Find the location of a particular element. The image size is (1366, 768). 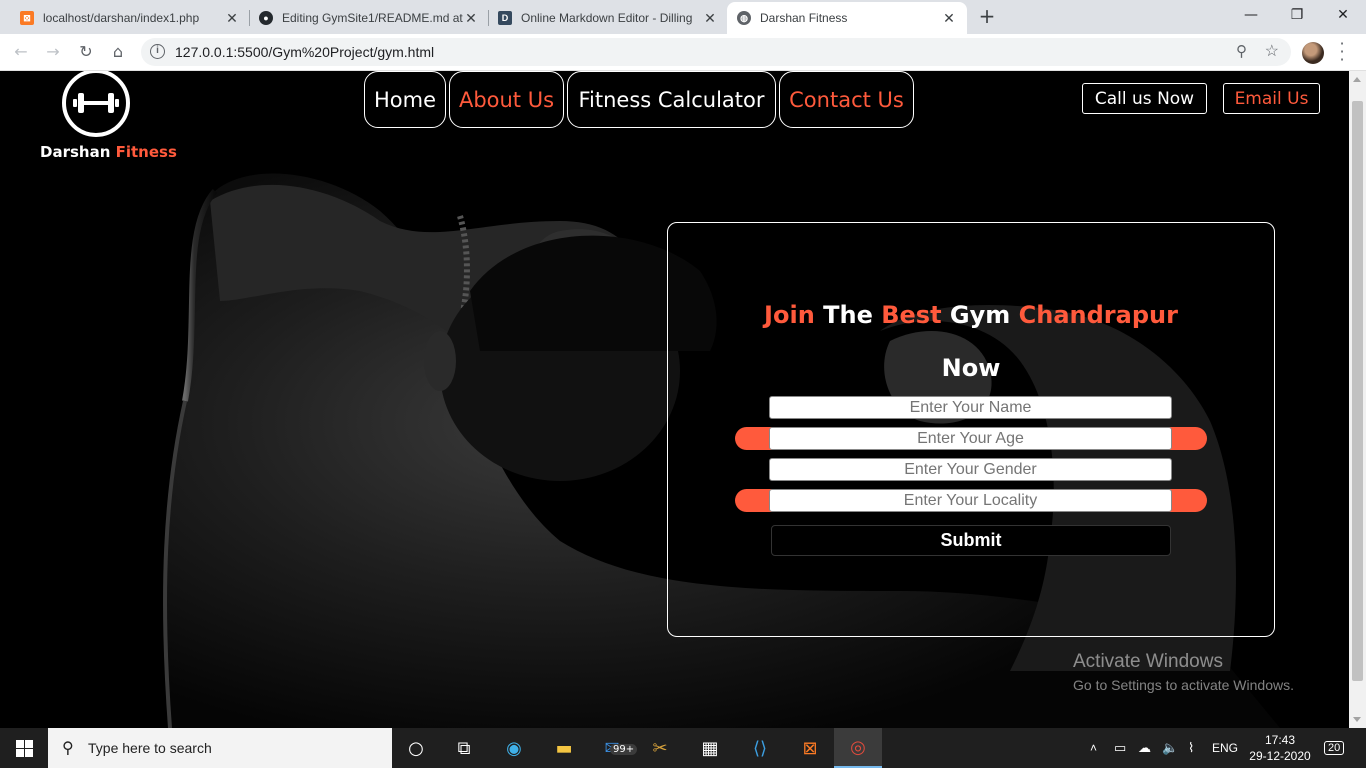

taskbar-search-box: ⚲ Type here to search is located at coordinates (220, 748).